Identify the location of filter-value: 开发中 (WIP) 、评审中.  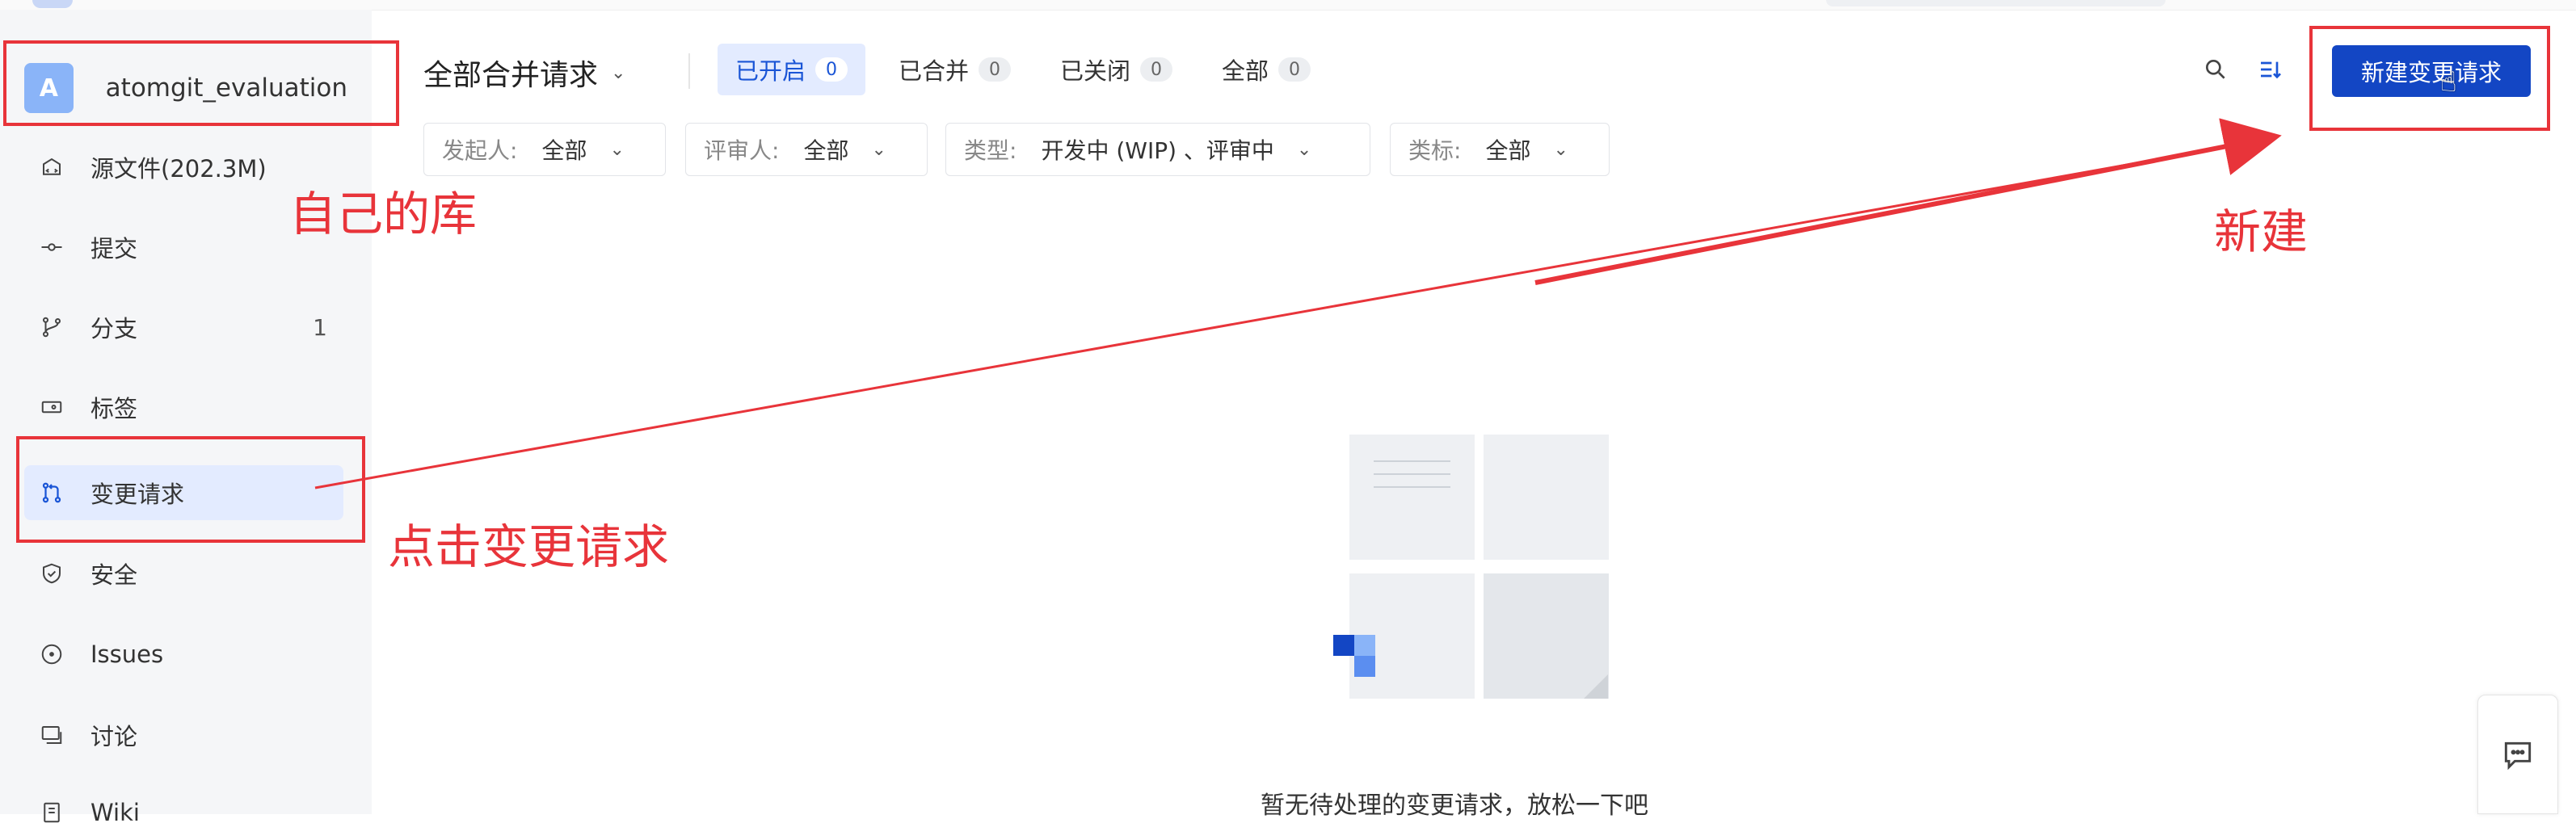
(1157, 150).